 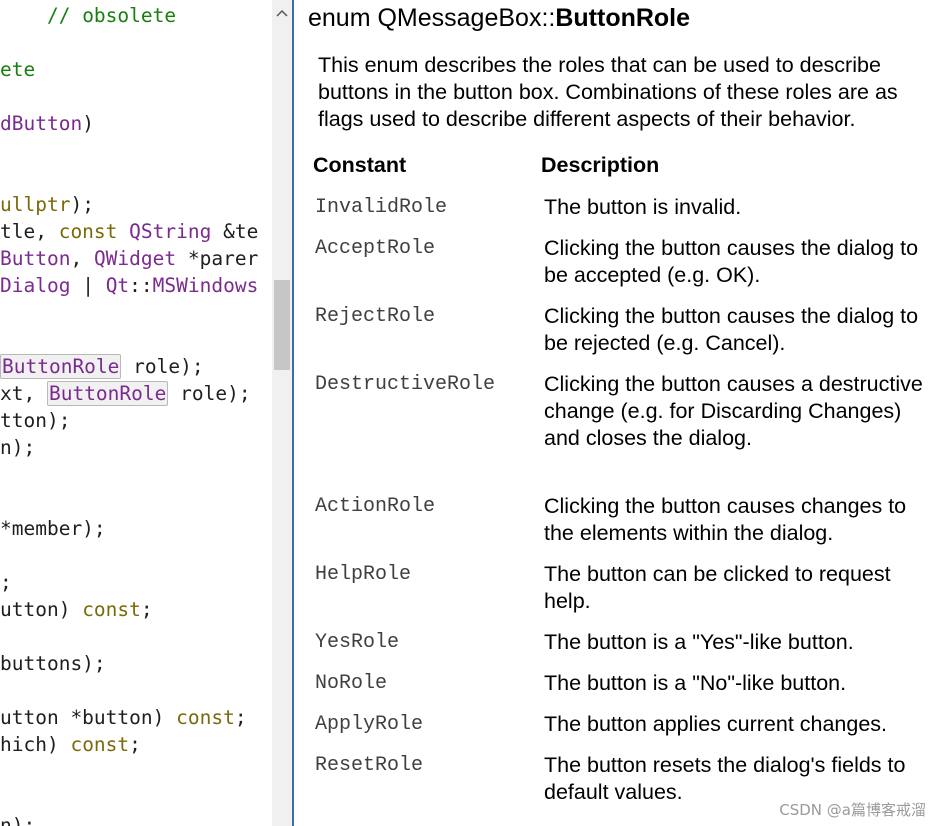 What do you see at coordinates (375, 316) in the screenshot?
I see `enum-constant: RejectRole` at bounding box center [375, 316].